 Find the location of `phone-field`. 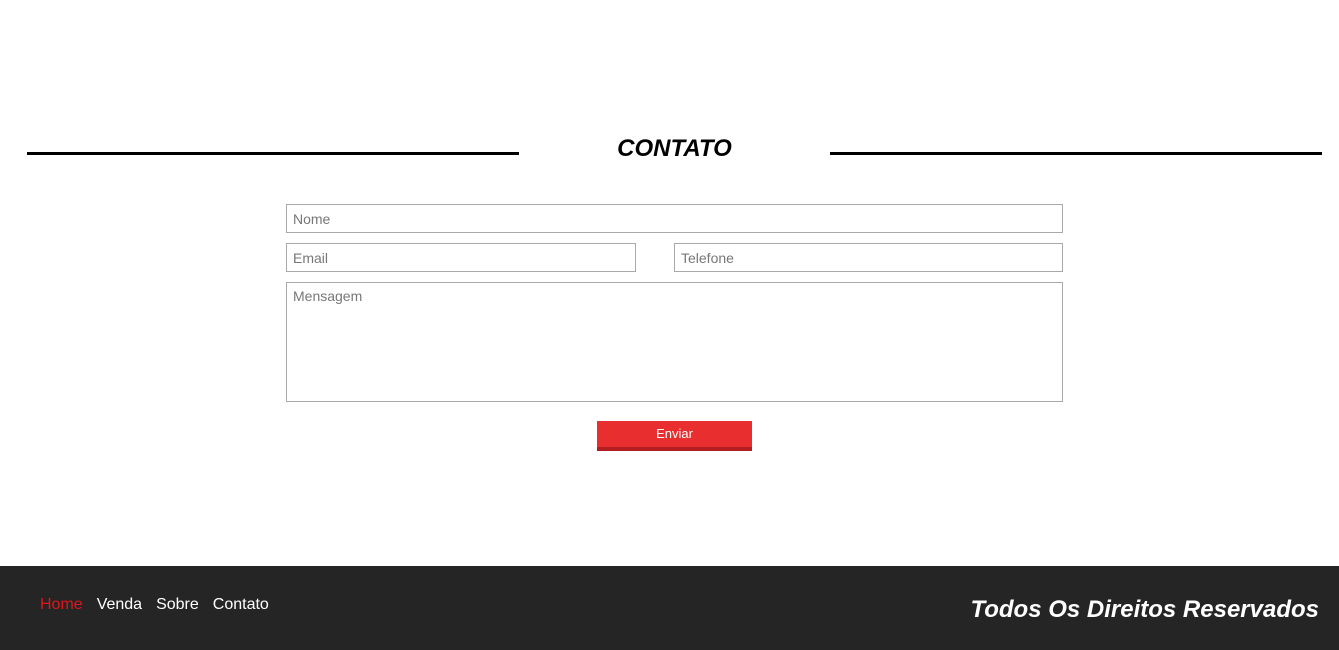

phone-field is located at coordinates (868, 257).